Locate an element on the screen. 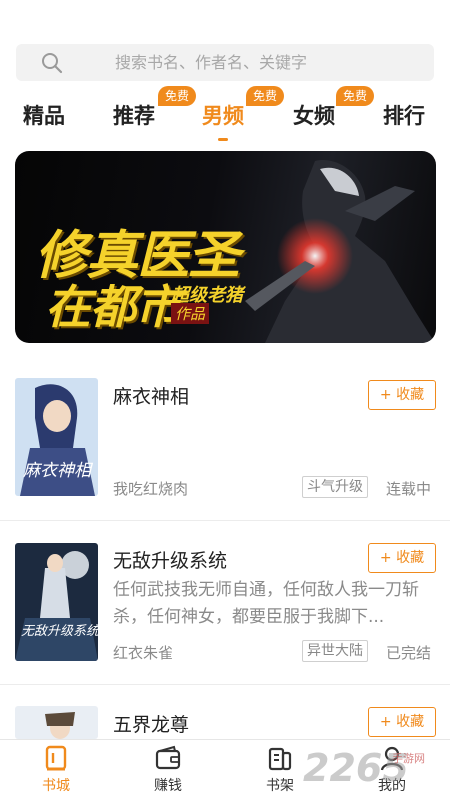 This screenshot has height=799, width=450. nav-label: 书架 is located at coordinates (280, 786).